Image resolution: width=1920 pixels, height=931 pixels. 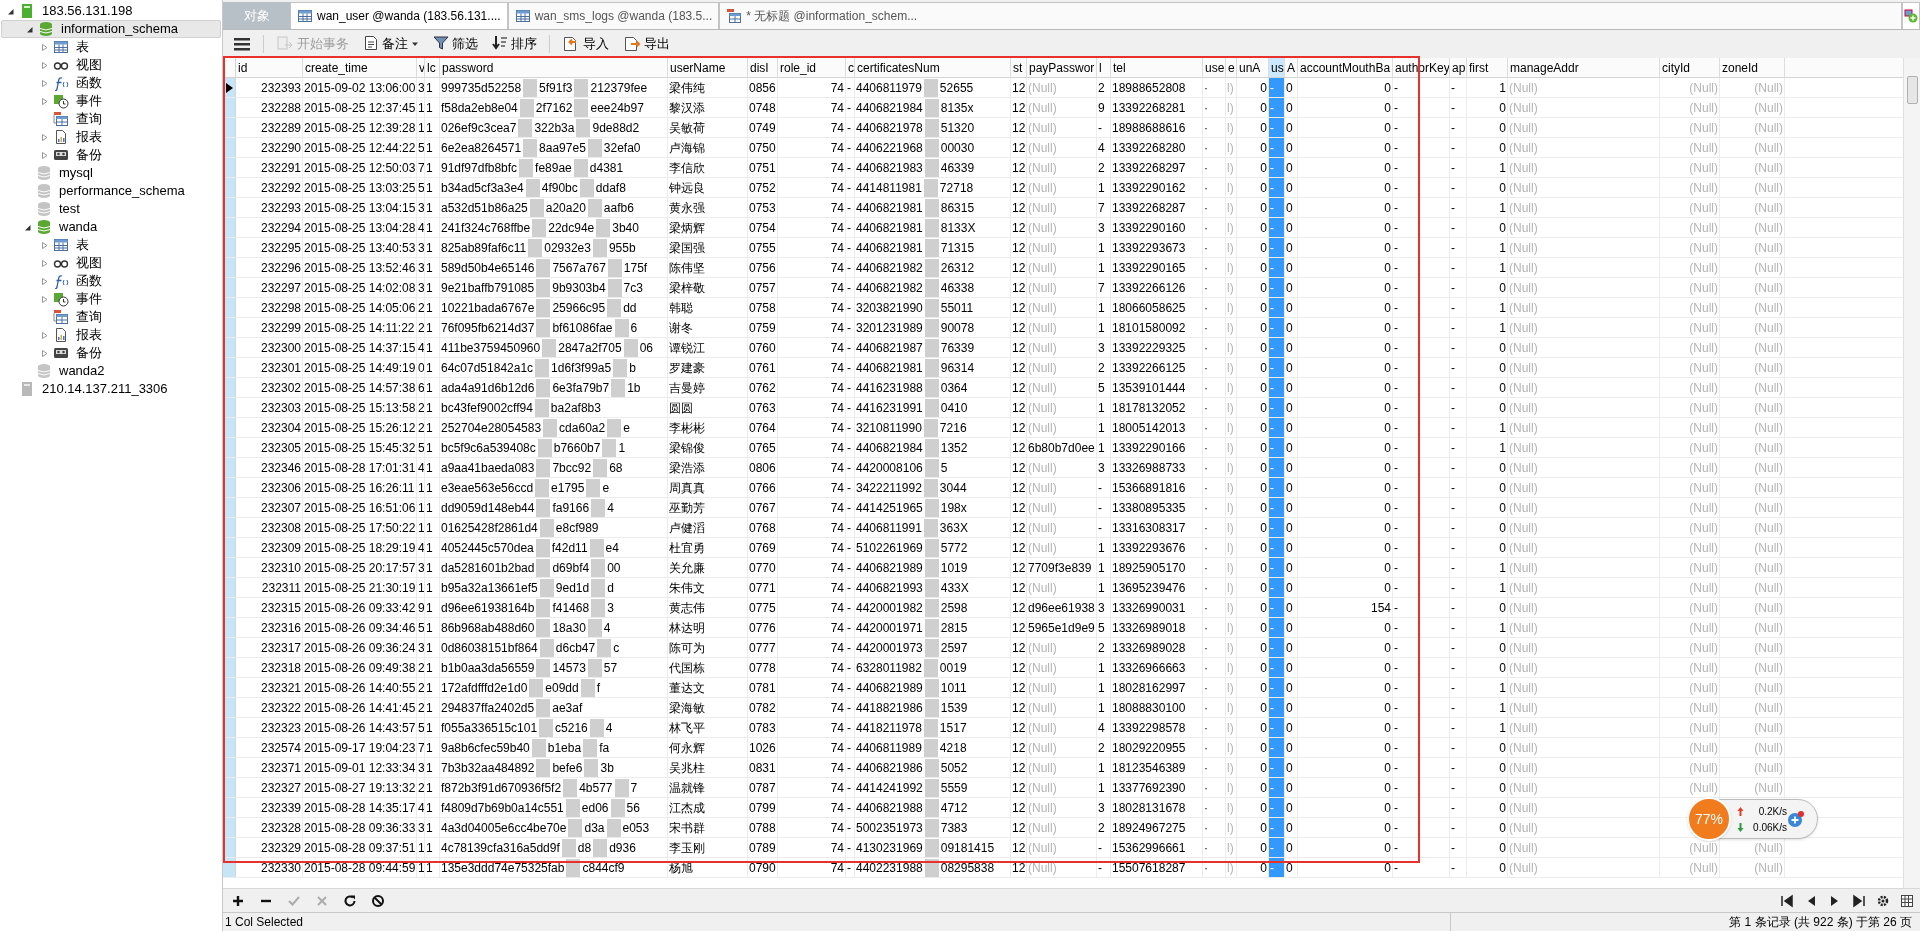 What do you see at coordinates (61, 317) in the screenshot?
I see `query-icon` at bounding box center [61, 317].